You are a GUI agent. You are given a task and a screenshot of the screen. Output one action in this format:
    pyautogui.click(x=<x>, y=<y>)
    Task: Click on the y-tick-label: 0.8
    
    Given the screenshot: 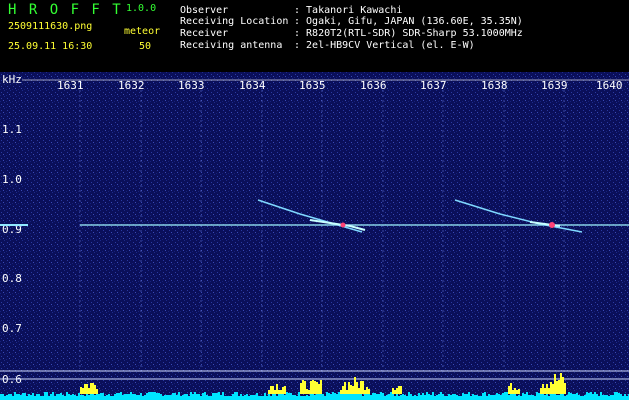 What is the action you would take?
    pyautogui.click(x=12, y=278)
    